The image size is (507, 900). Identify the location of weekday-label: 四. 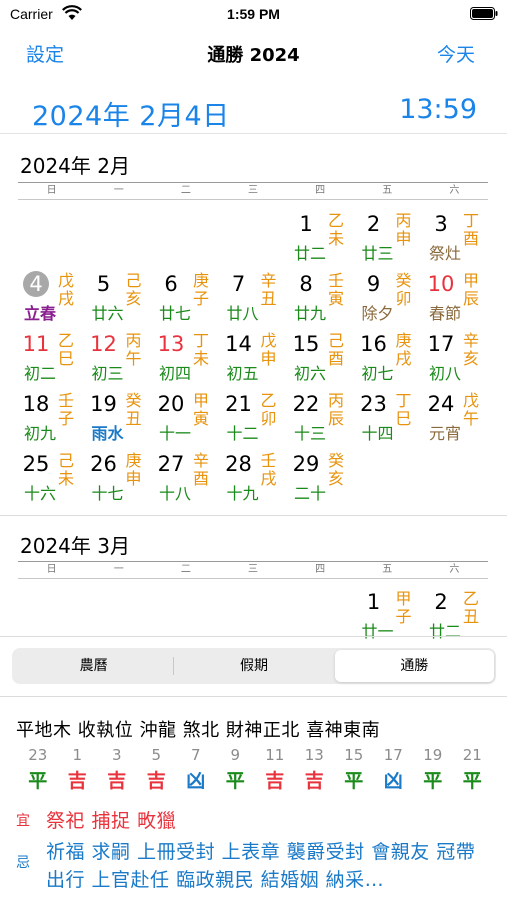
(320, 569).